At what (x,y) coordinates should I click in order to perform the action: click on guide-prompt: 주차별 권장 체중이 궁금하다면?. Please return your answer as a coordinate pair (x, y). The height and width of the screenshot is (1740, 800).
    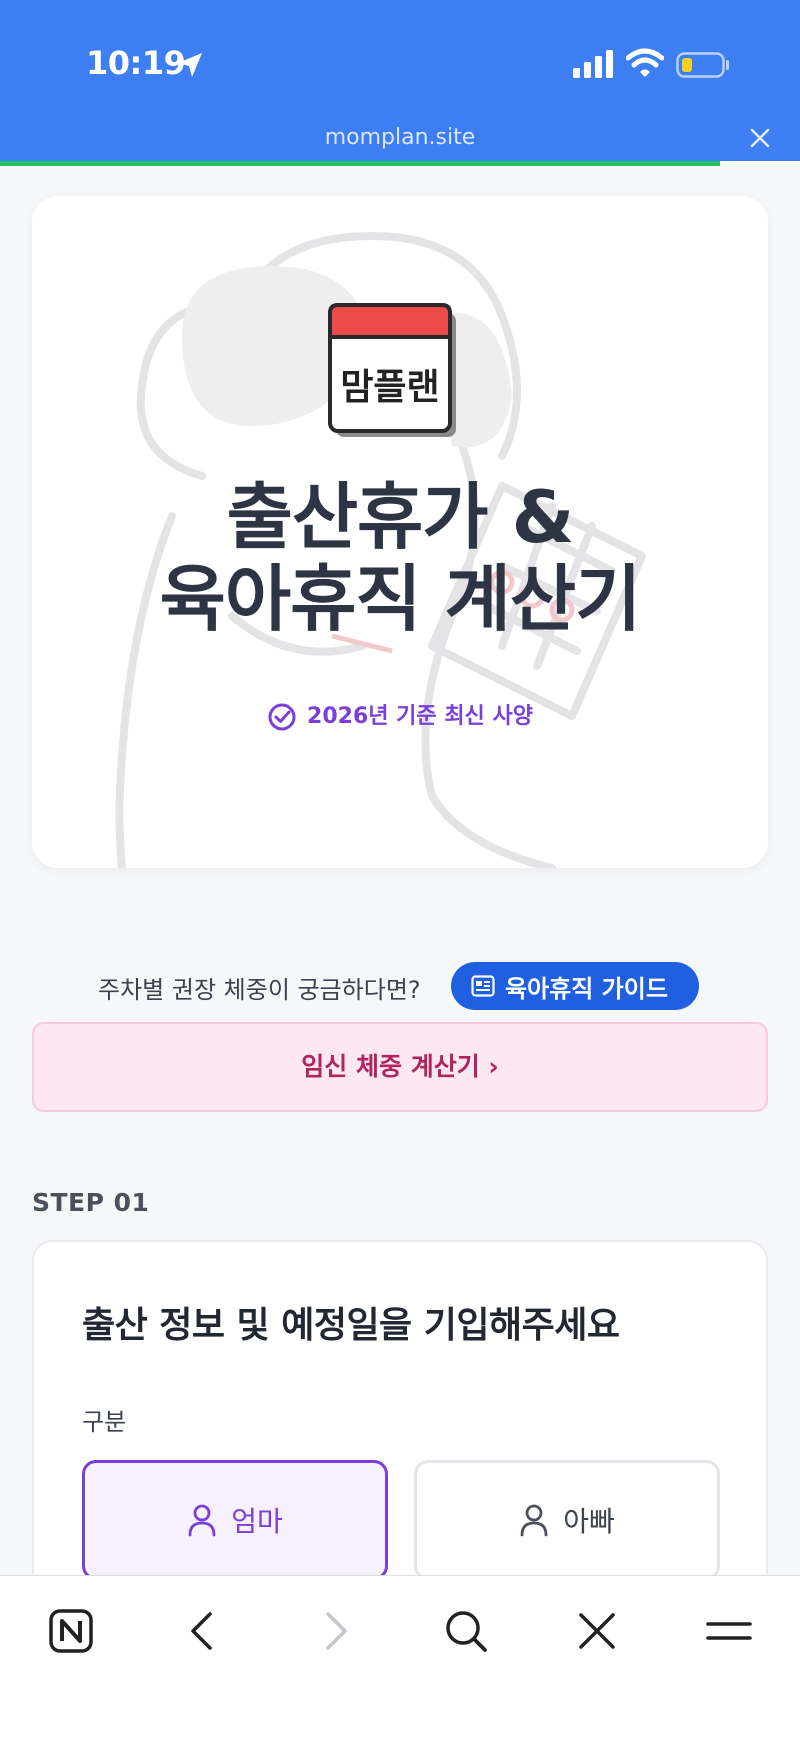
    Looking at the image, I should click on (259, 990).